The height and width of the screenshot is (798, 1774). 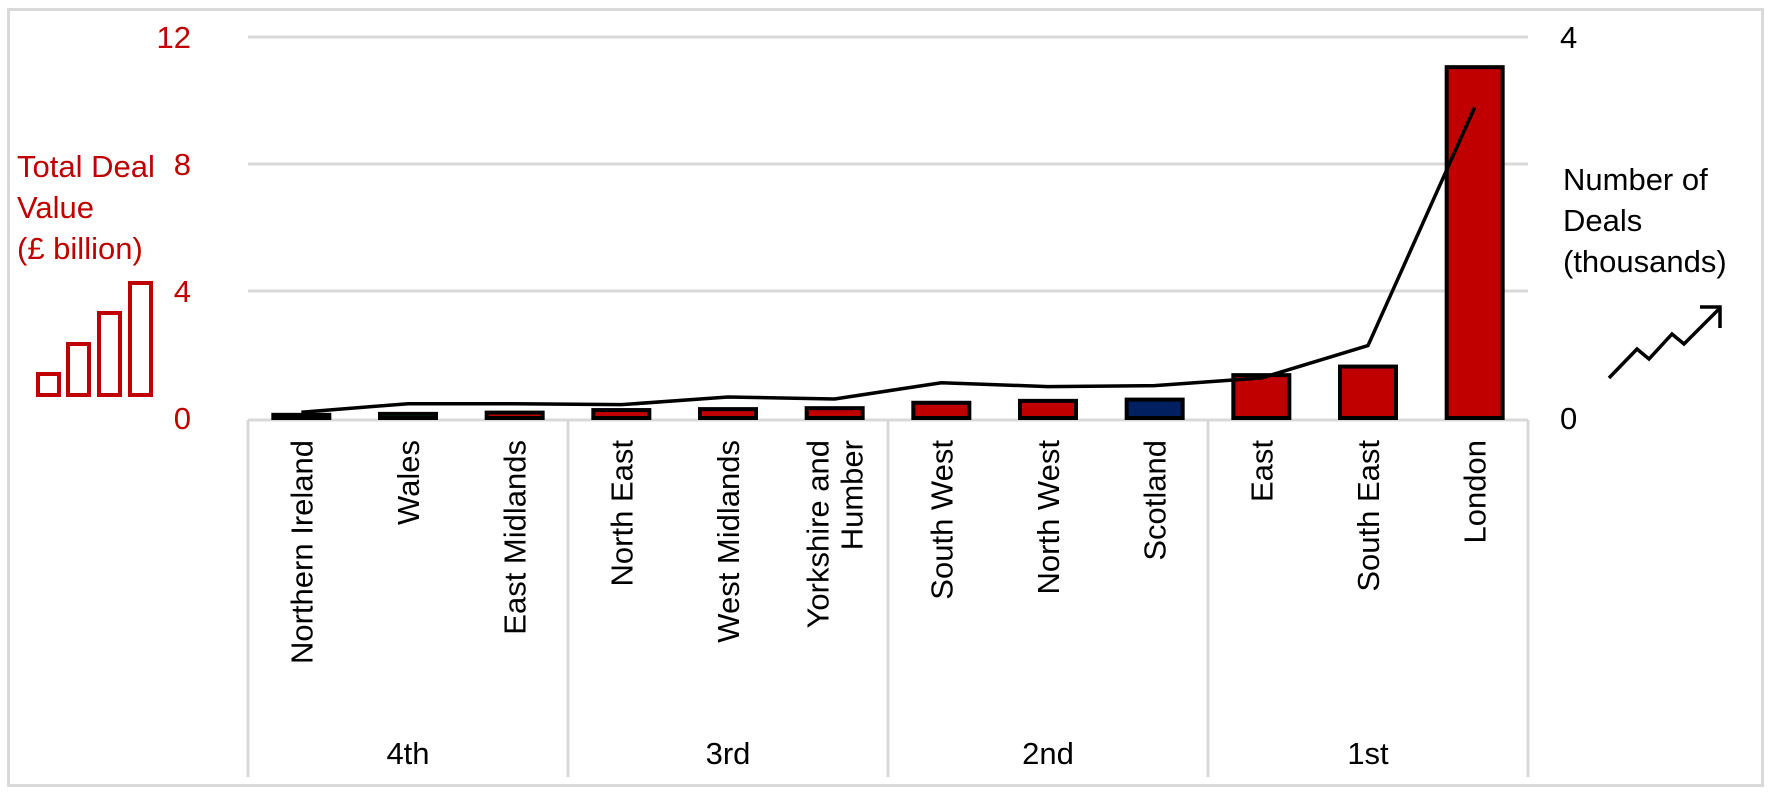 I want to click on trend-up-arrow-icon-line, so click(x=1664, y=343).